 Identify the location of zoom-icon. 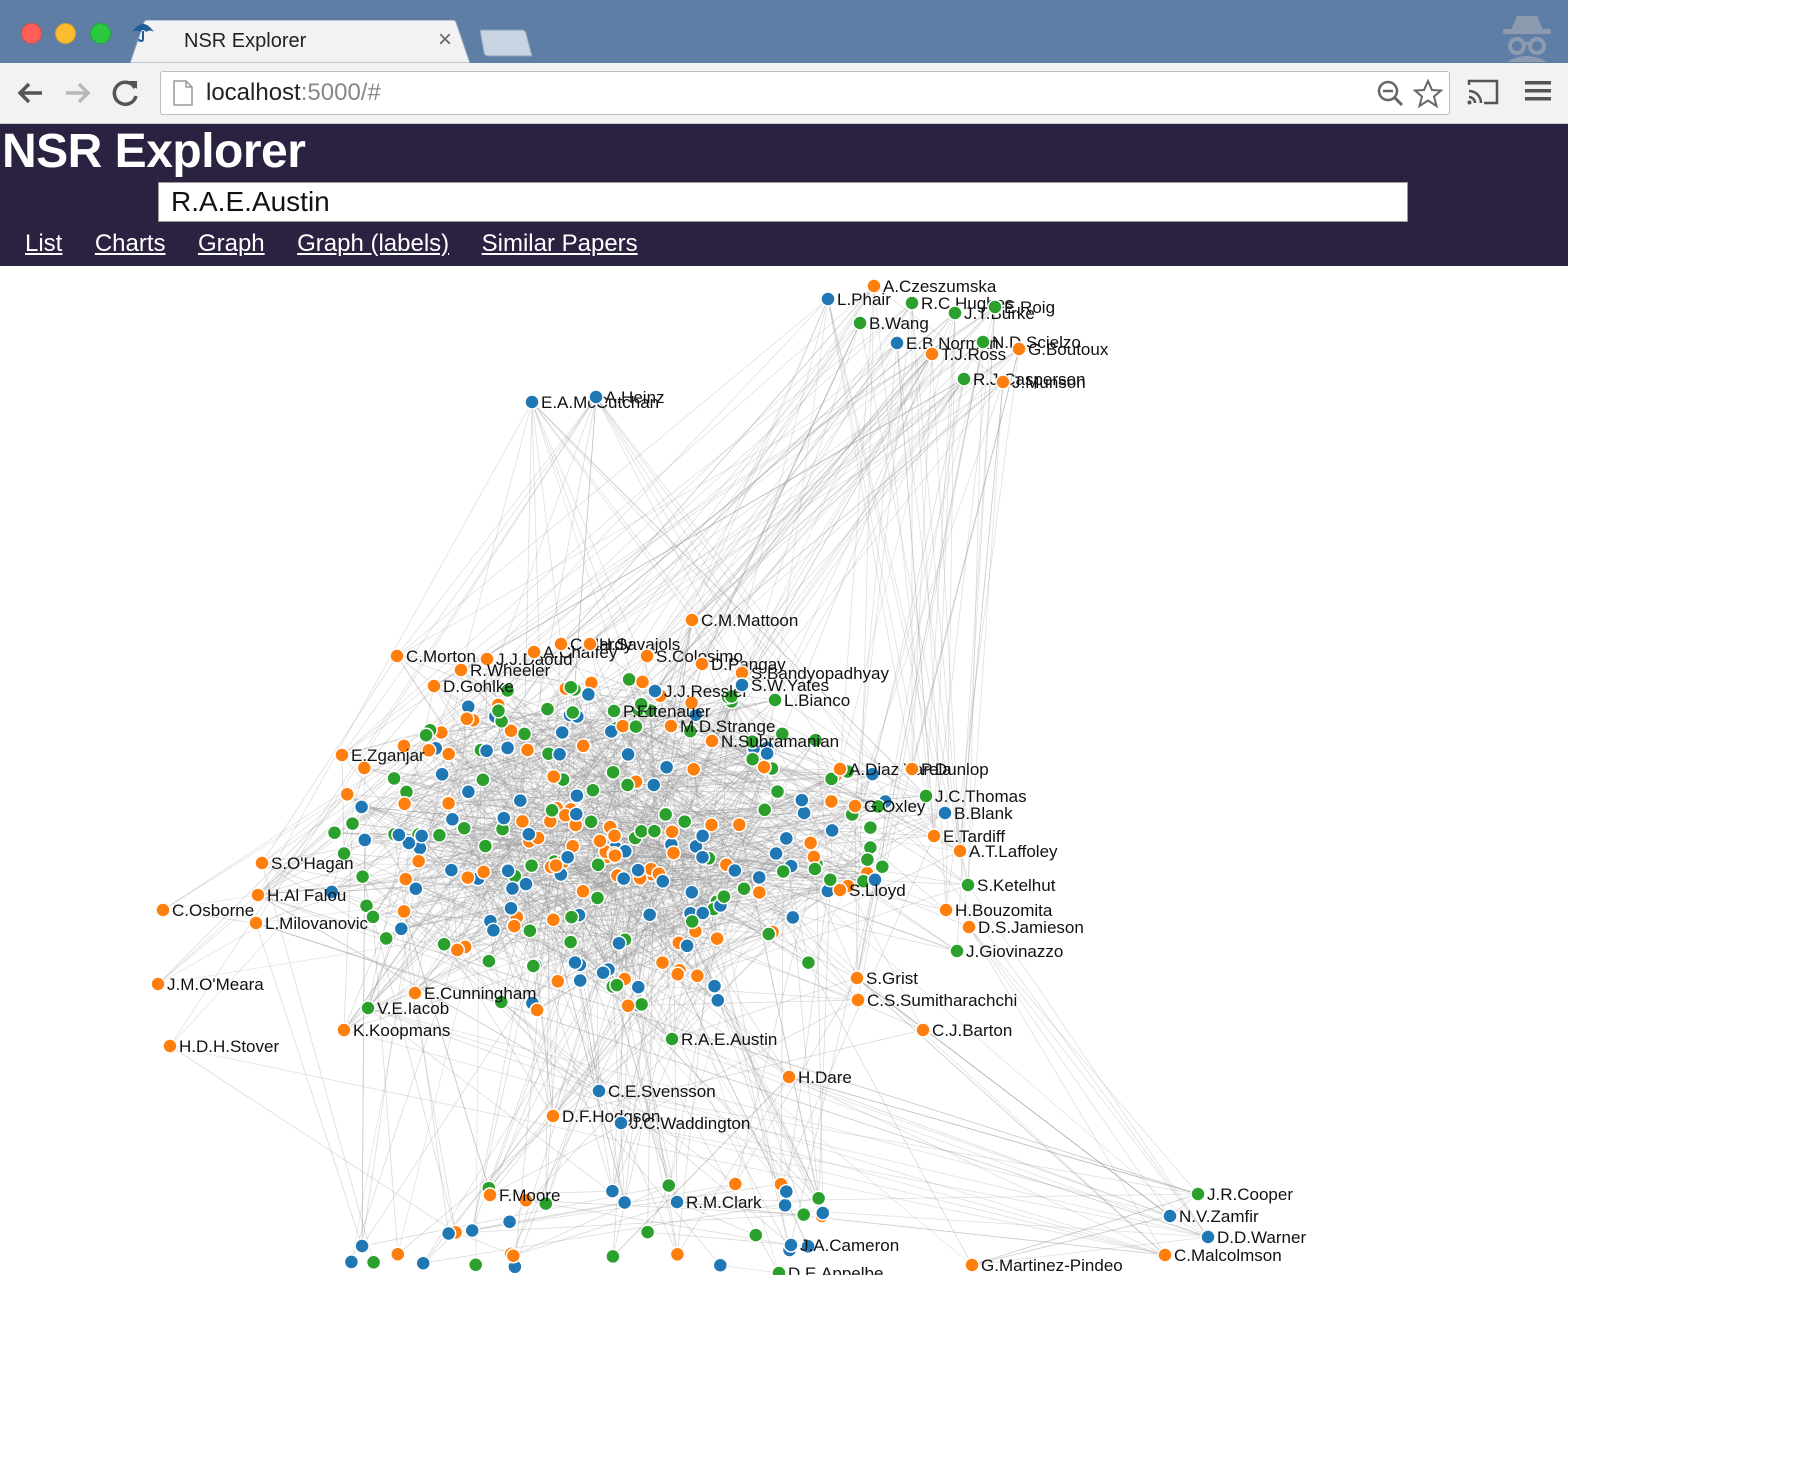
(1390, 93).